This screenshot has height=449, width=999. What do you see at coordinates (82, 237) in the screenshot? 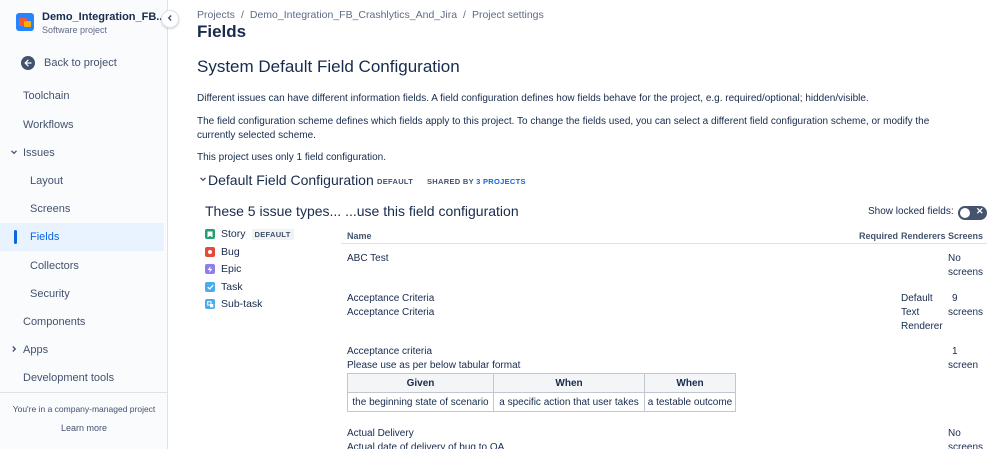
I see `sidebar-item-fields: Fields` at bounding box center [82, 237].